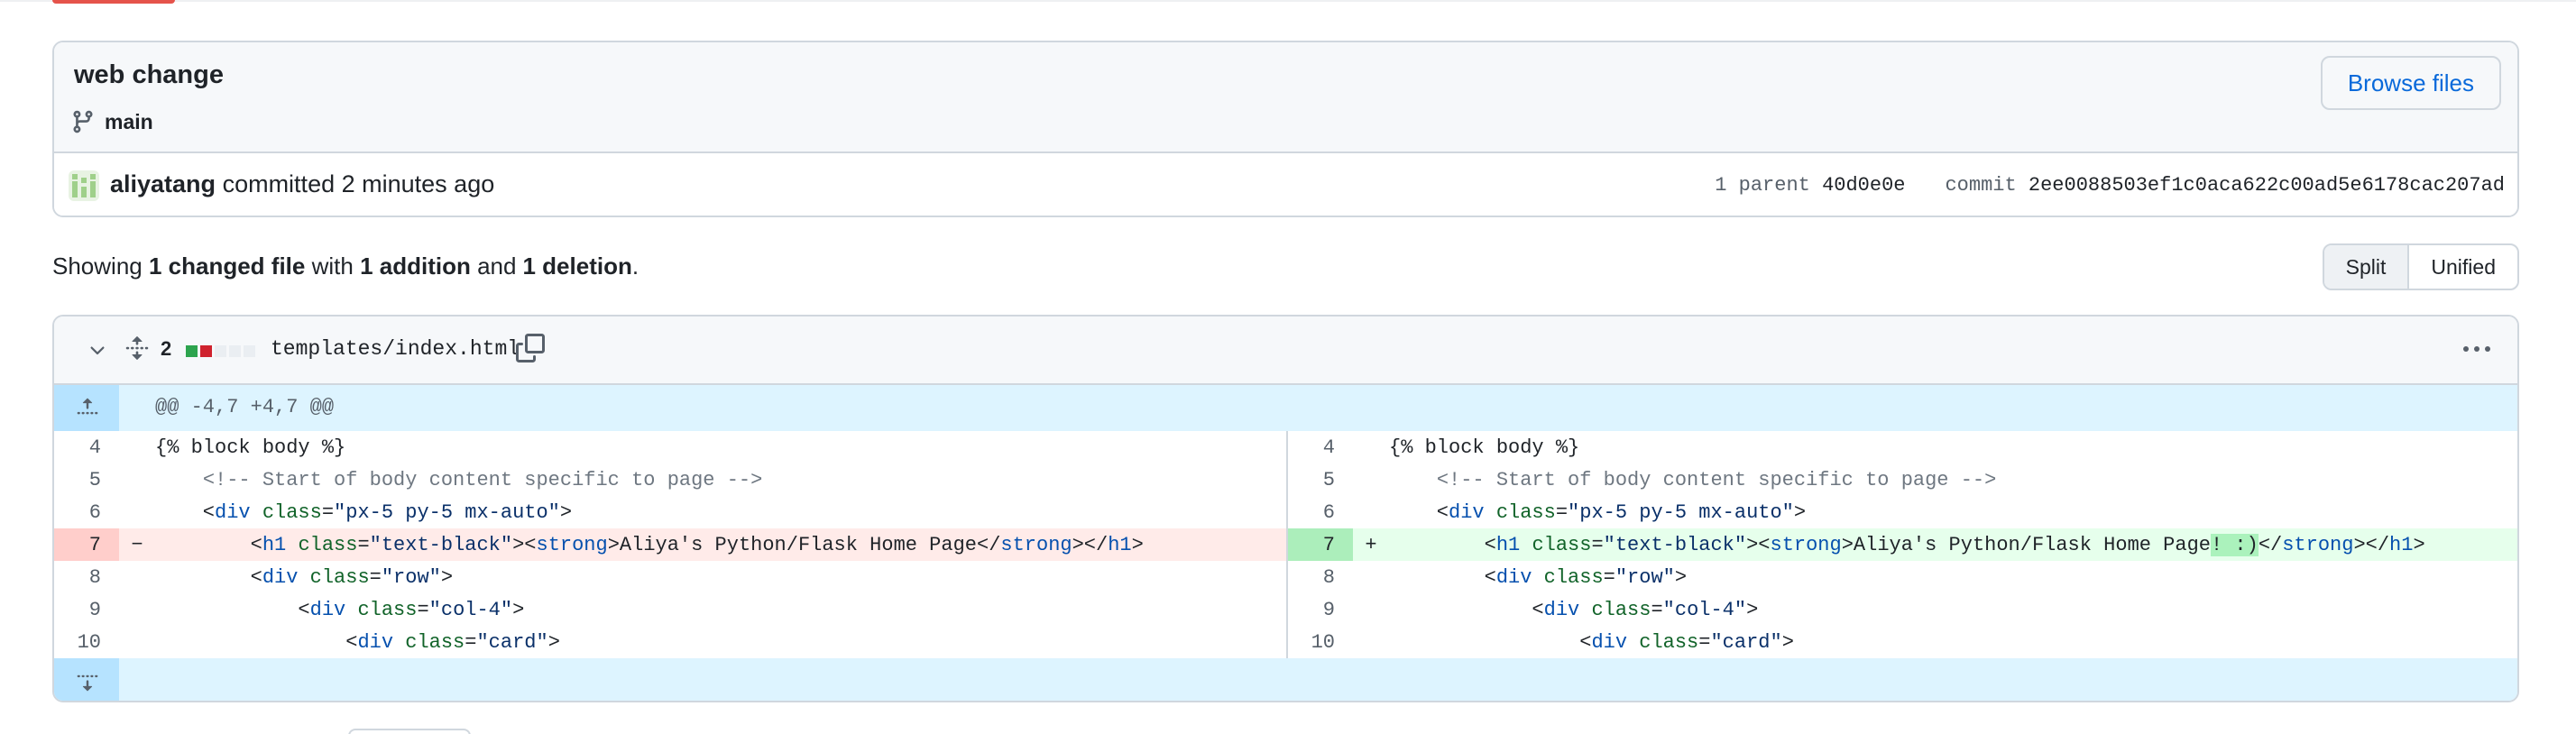 The image size is (2576, 734). Describe the element at coordinates (2477, 349) in the screenshot. I see `kebab-horizontal-icon` at that location.